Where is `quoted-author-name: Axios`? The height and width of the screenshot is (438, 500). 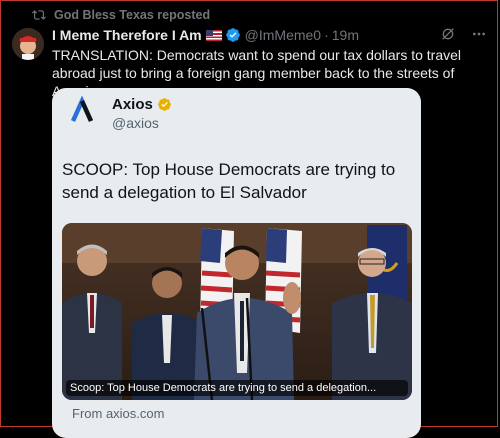 quoted-author-name: Axios is located at coordinates (132, 104).